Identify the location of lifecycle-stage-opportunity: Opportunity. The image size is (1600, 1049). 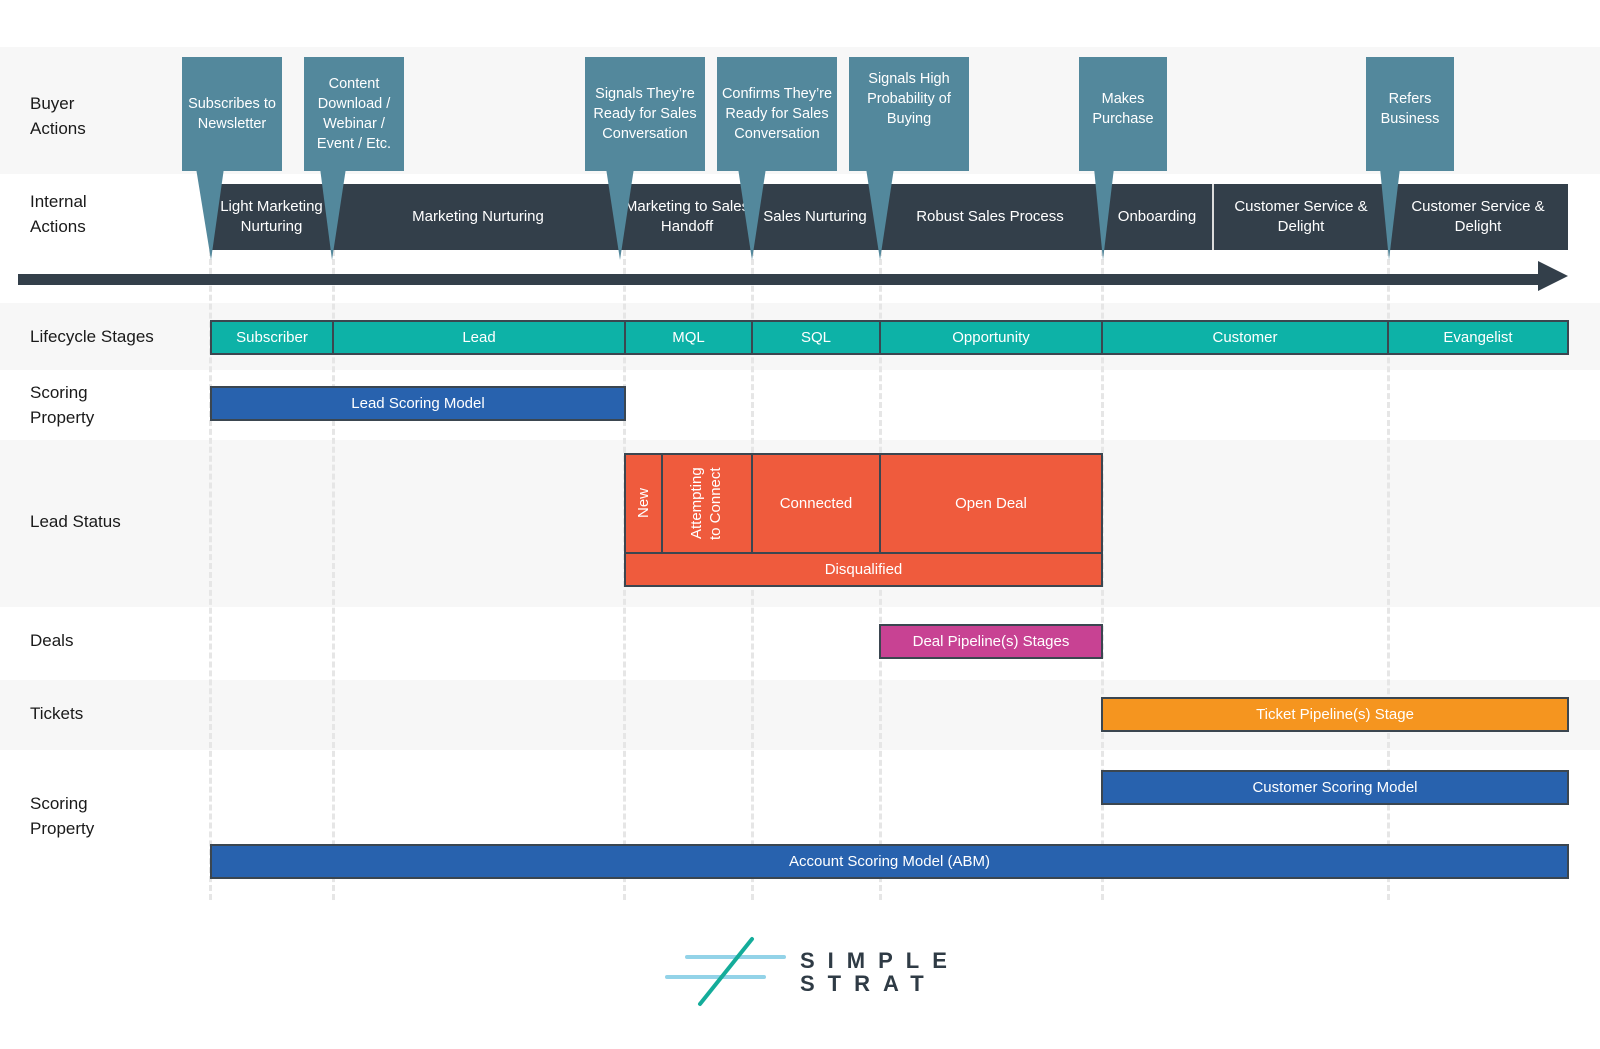
(991, 337).